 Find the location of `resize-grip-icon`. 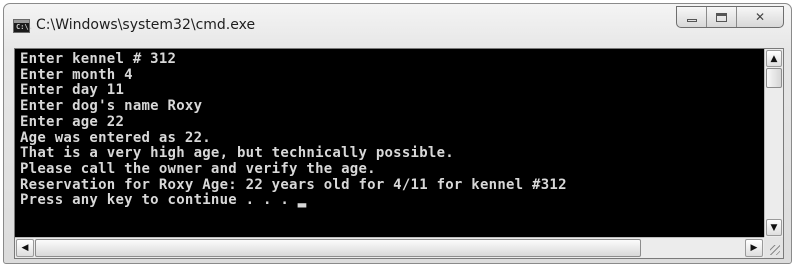

resize-grip-icon is located at coordinates (773, 247).